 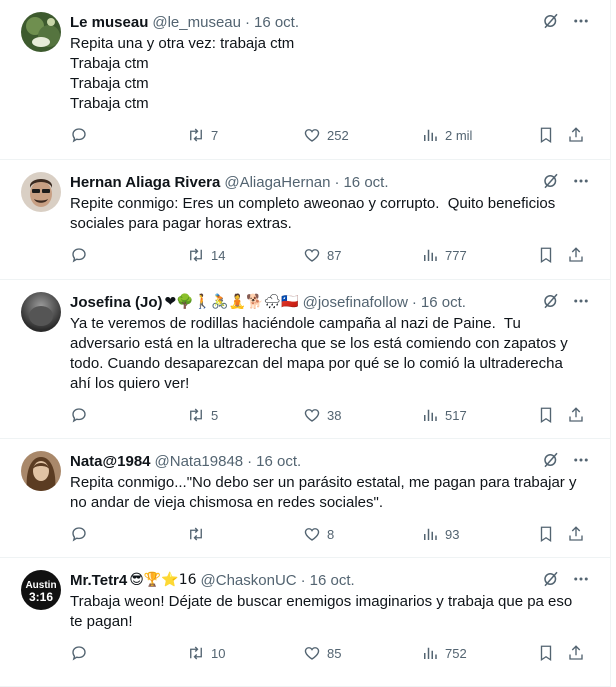 I want to click on avatar: Austin 3:16, so click(x=41, y=590).